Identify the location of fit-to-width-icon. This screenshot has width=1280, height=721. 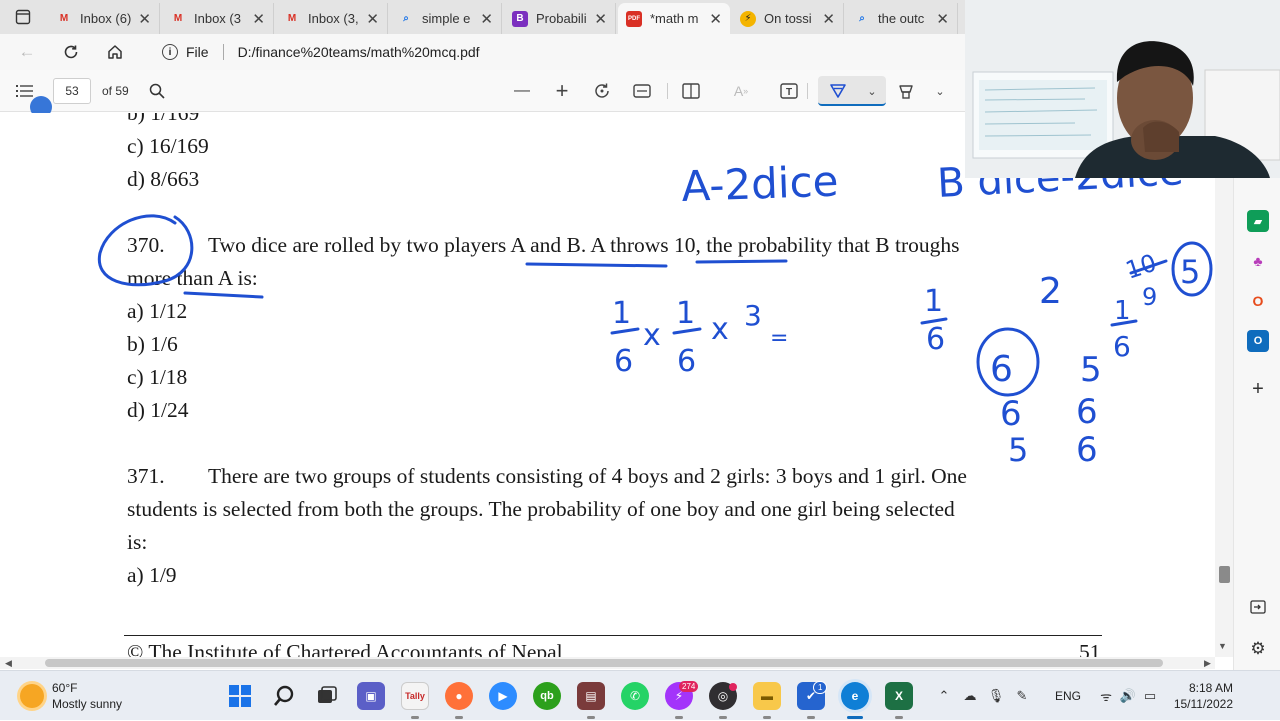
(642, 91).